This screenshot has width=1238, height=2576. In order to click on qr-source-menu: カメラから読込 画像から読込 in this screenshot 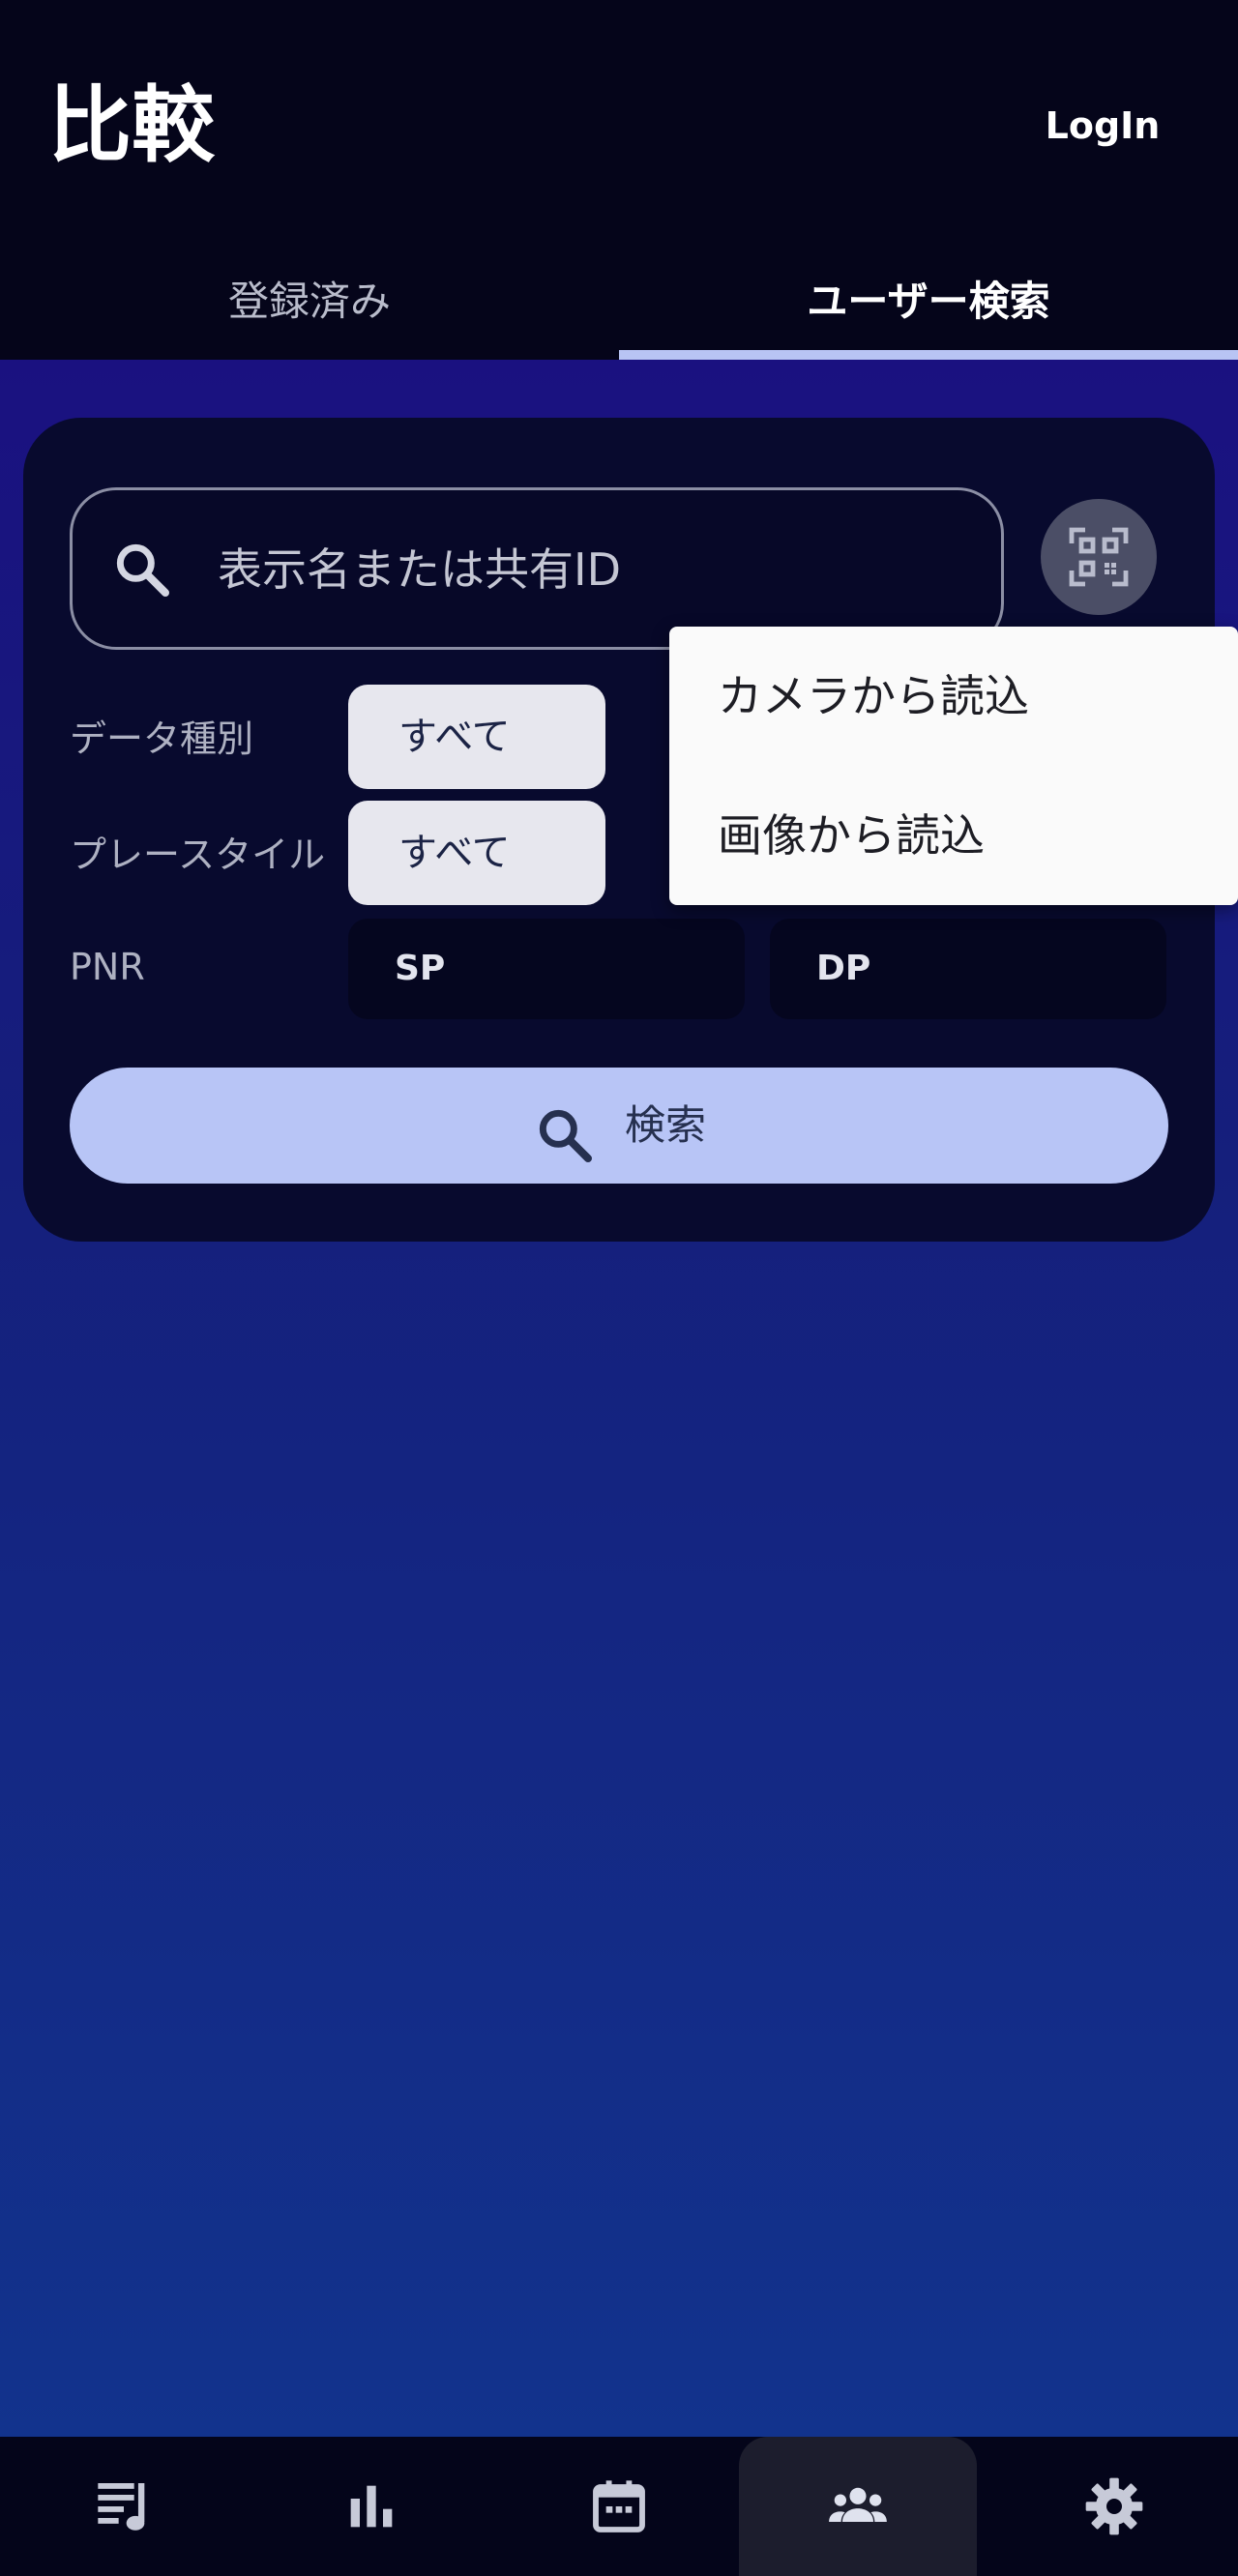, I will do `click(953, 766)`.